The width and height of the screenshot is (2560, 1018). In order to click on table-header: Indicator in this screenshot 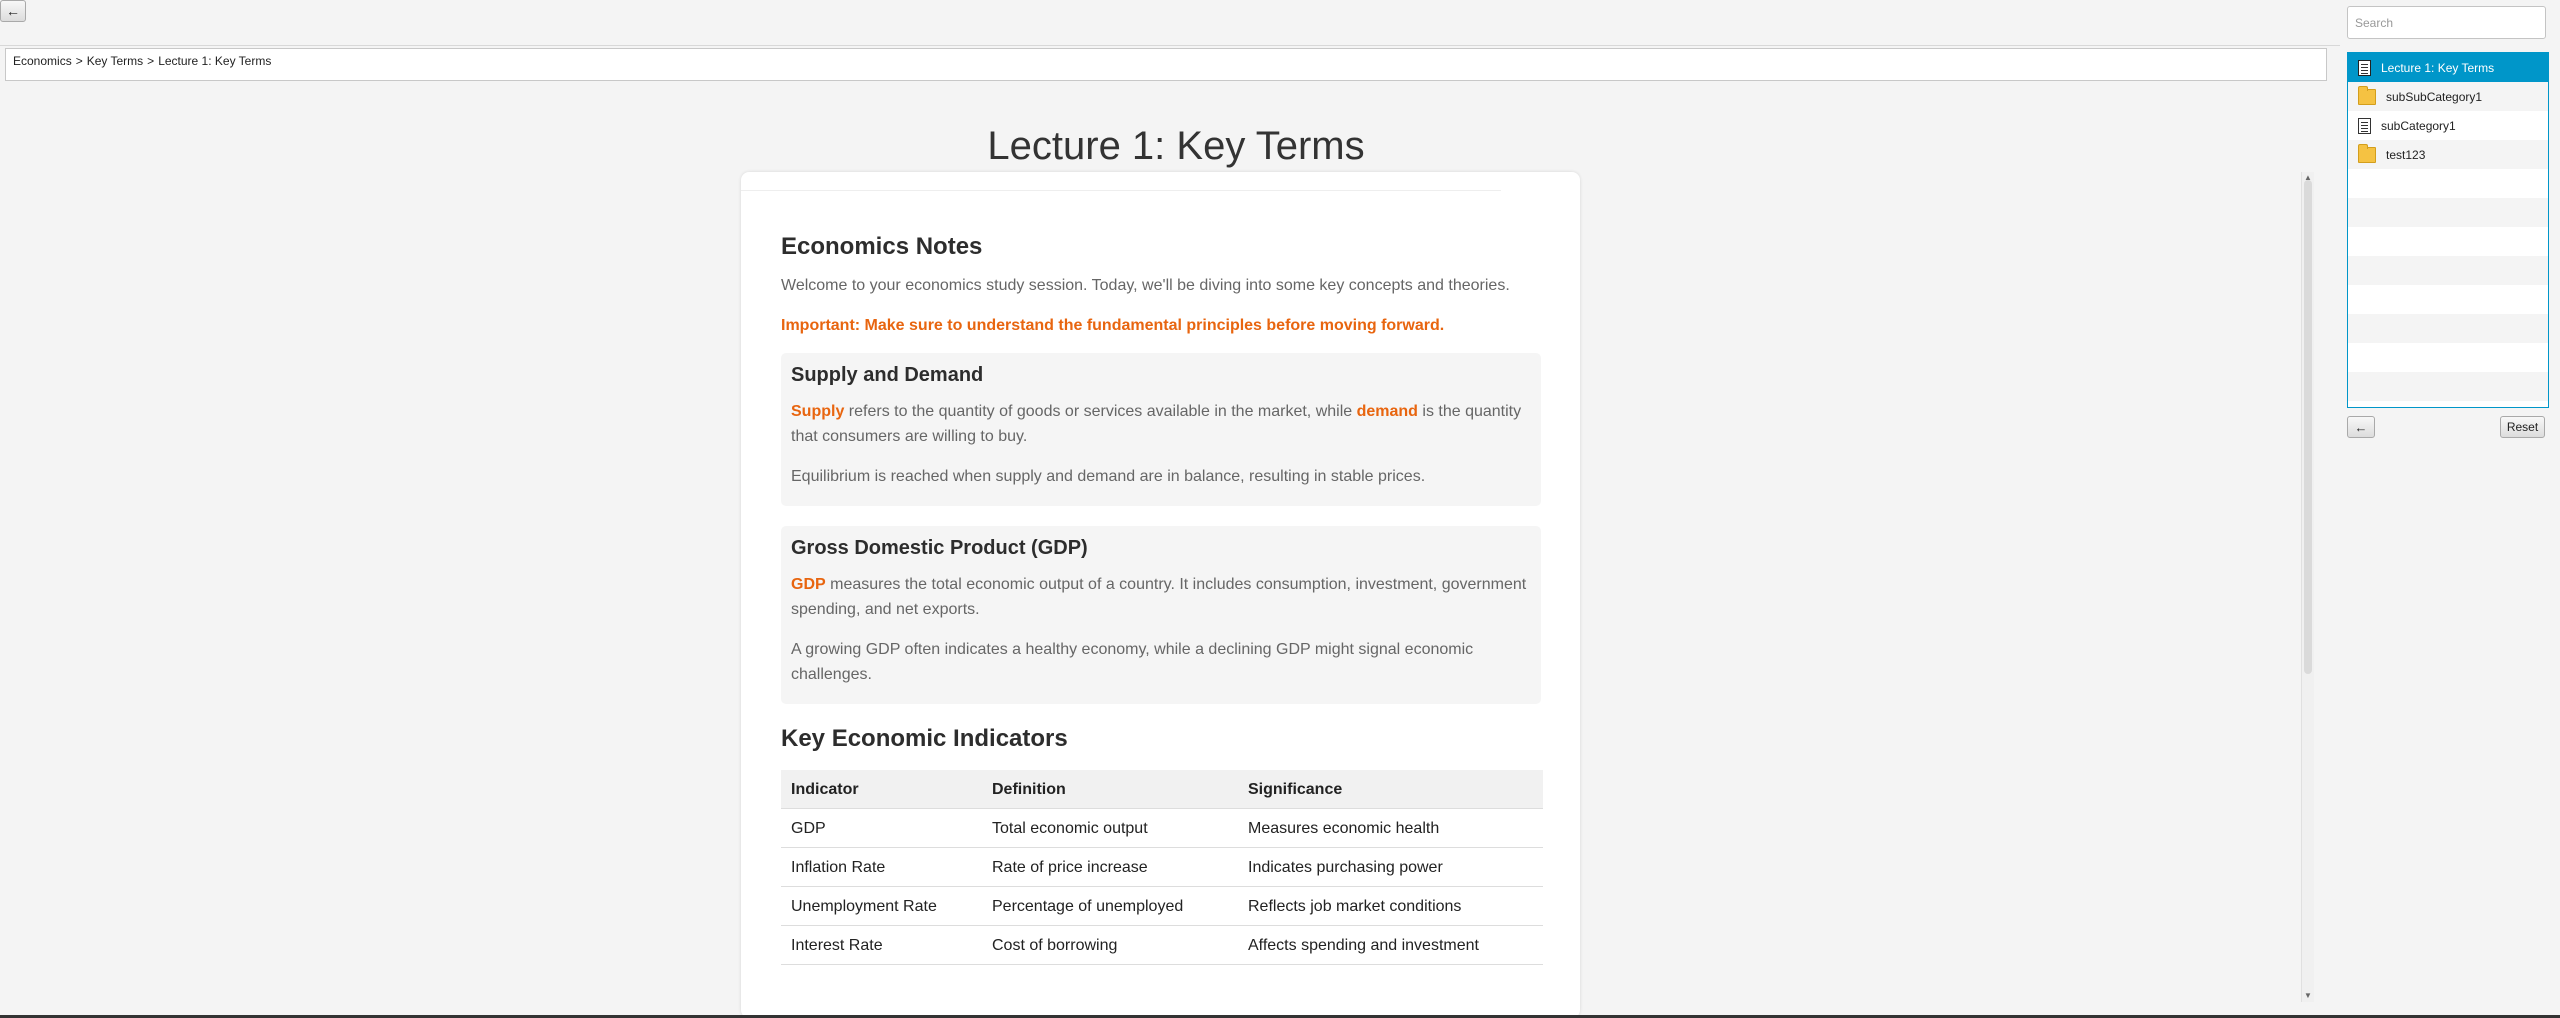, I will do `click(881, 789)`.